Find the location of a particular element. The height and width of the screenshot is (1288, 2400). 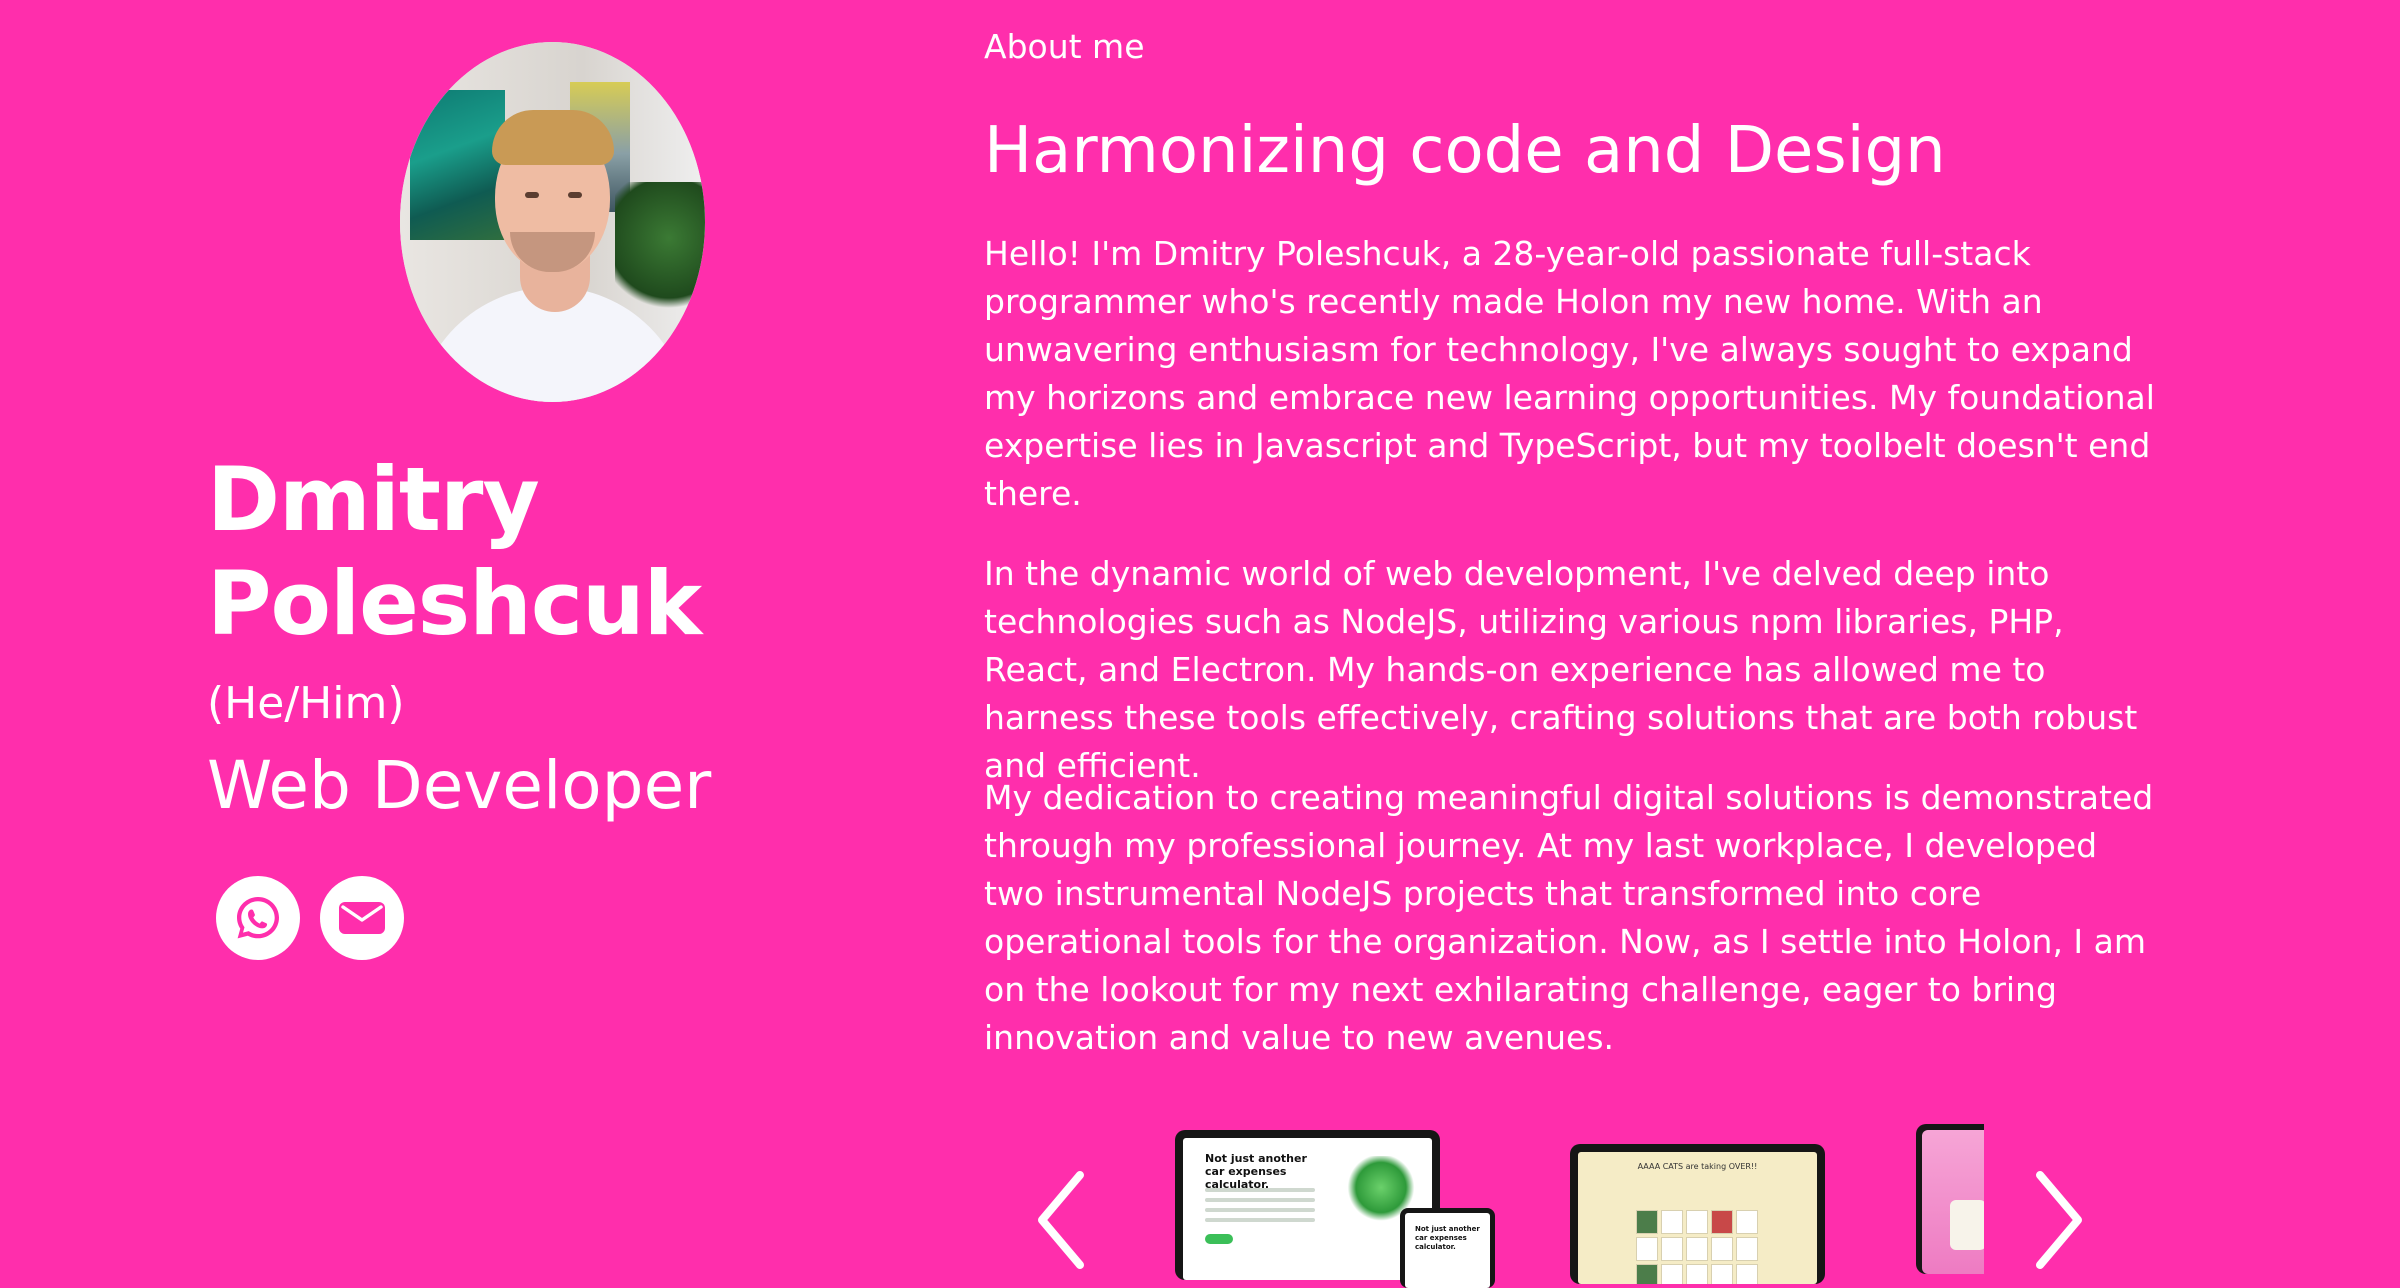

carousel-prev-button is located at coordinates (1060, 1220).